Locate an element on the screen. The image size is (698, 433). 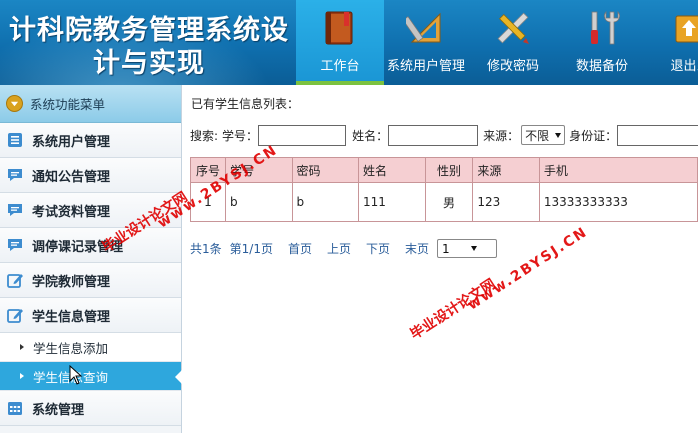
pager-page-info: 第1/1页 is located at coordinates (251, 249).